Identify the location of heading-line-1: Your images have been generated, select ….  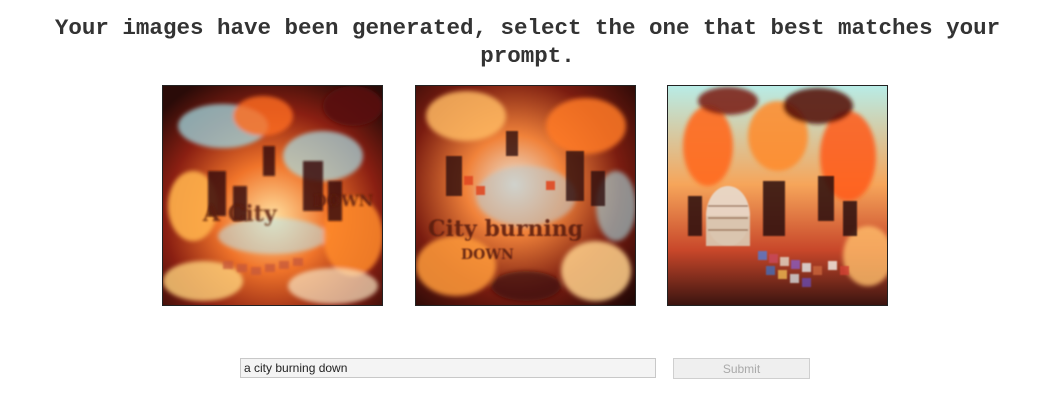
(527, 28).